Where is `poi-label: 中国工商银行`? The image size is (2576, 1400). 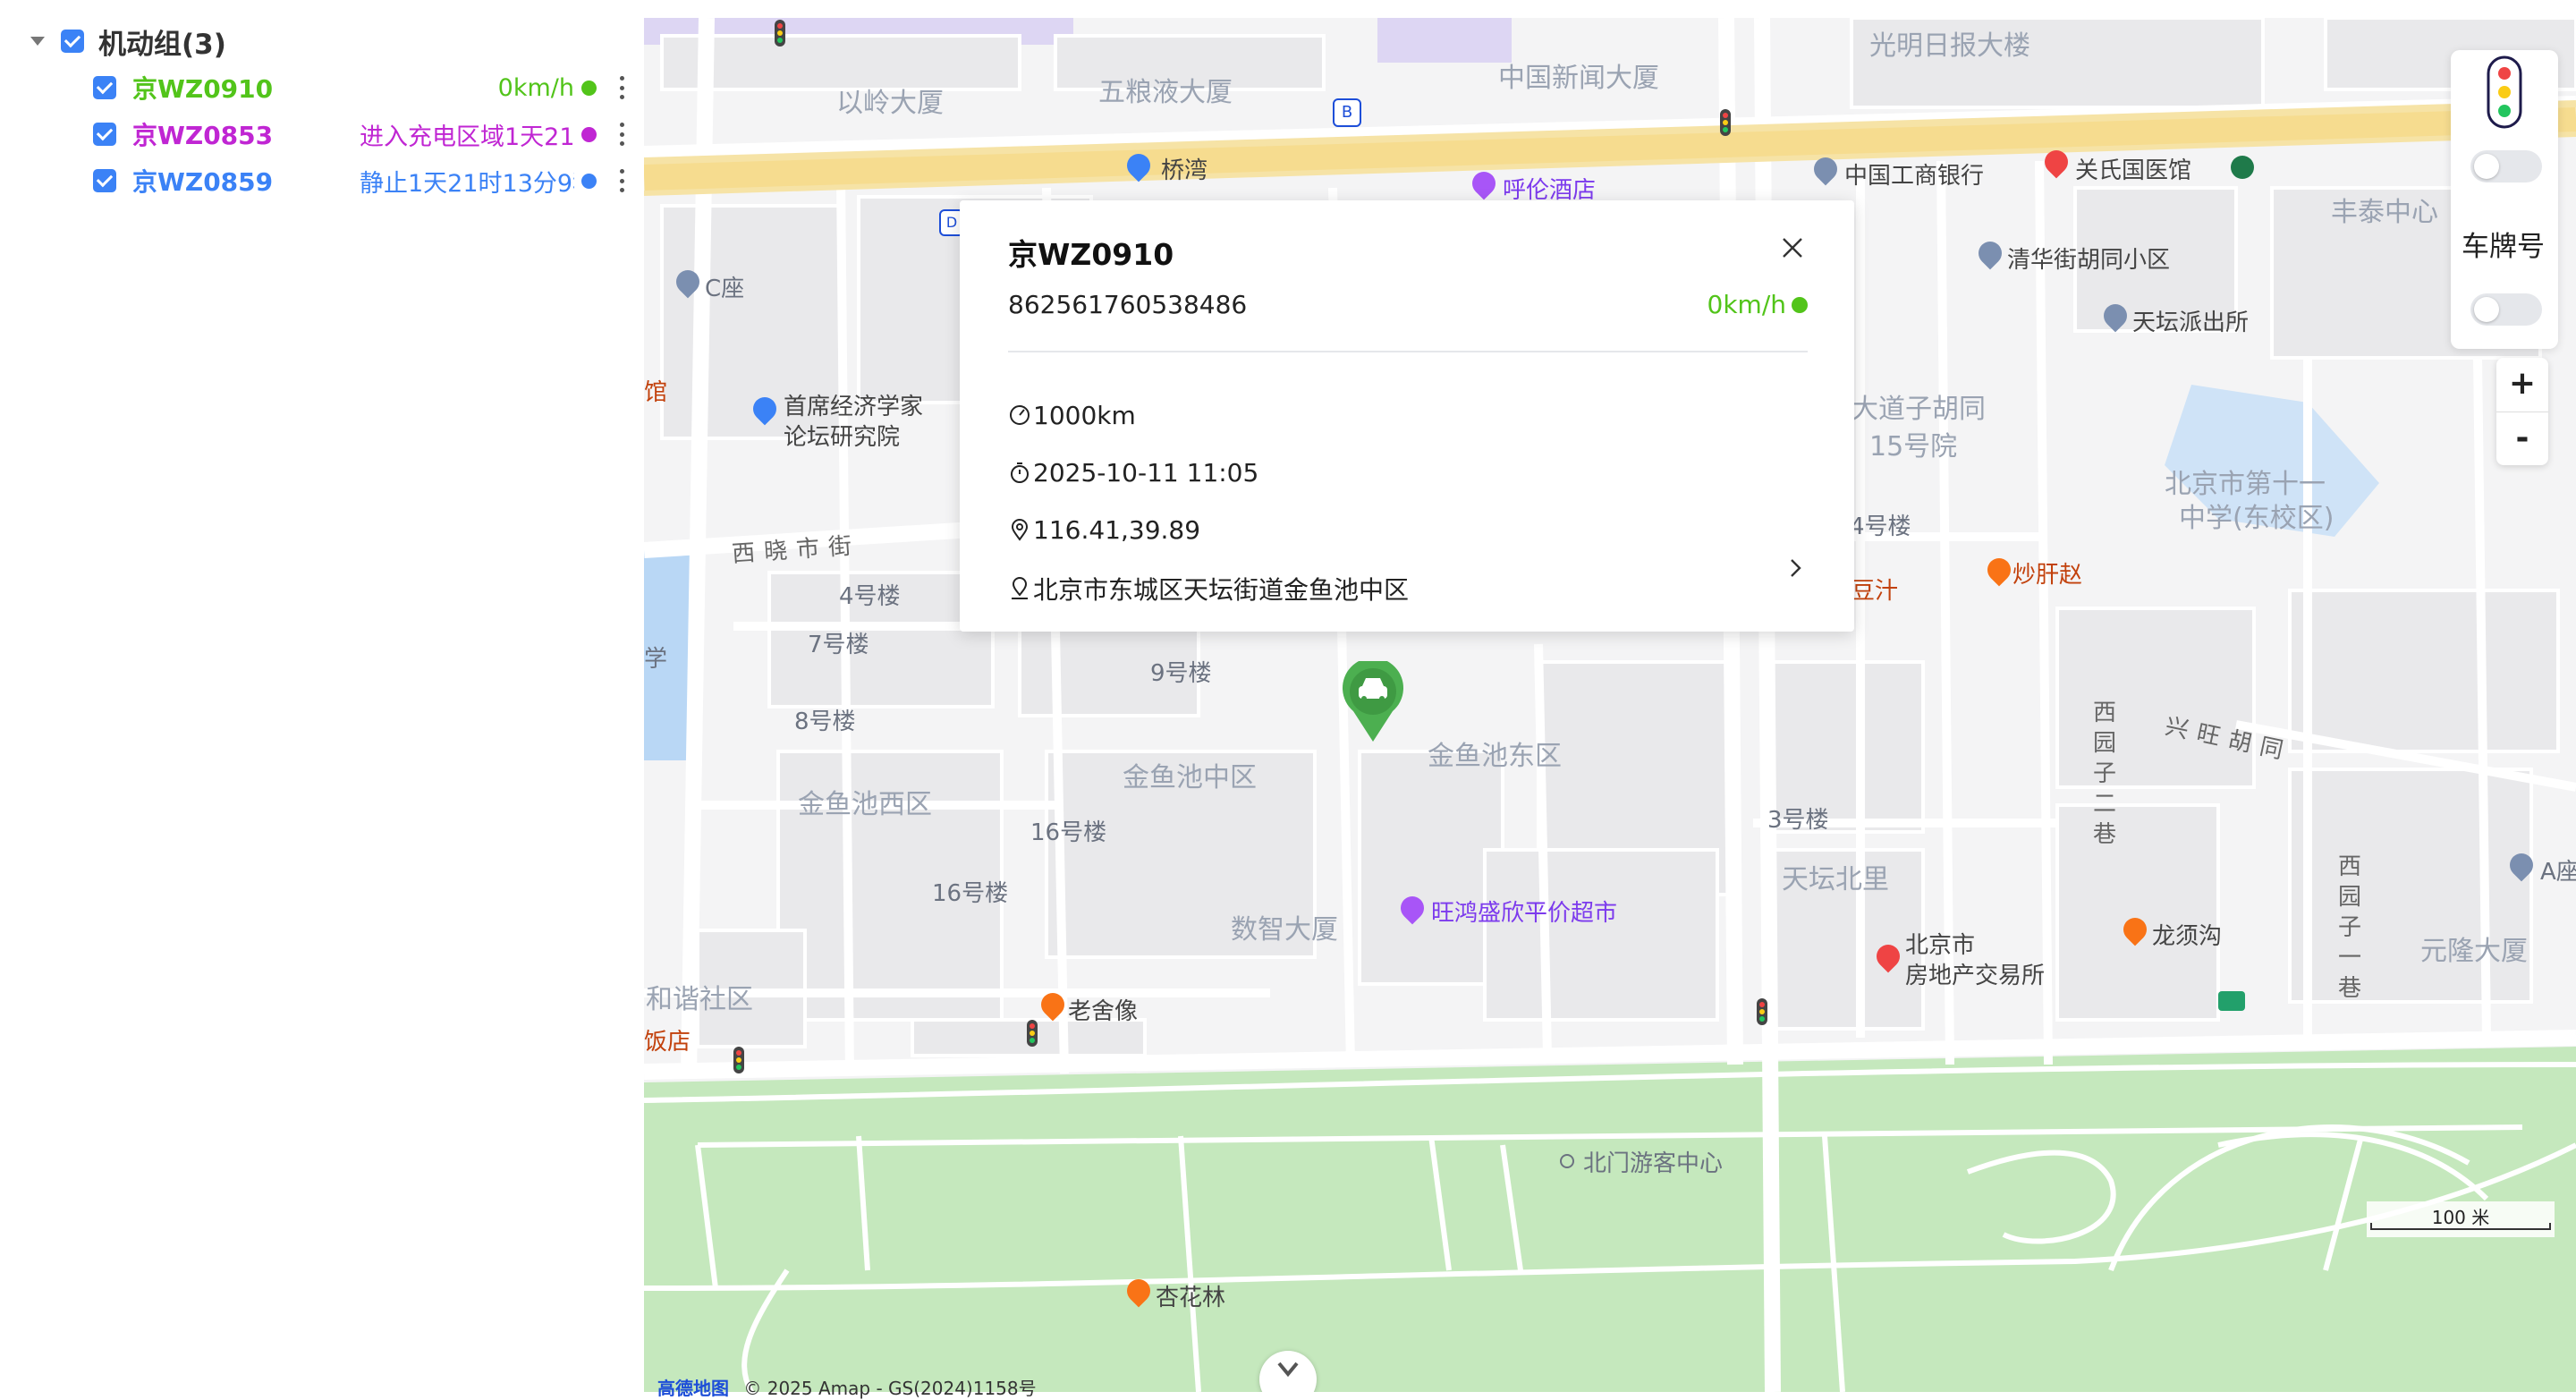
poi-label: 中国工商银行 is located at coordinates (1914, 176).